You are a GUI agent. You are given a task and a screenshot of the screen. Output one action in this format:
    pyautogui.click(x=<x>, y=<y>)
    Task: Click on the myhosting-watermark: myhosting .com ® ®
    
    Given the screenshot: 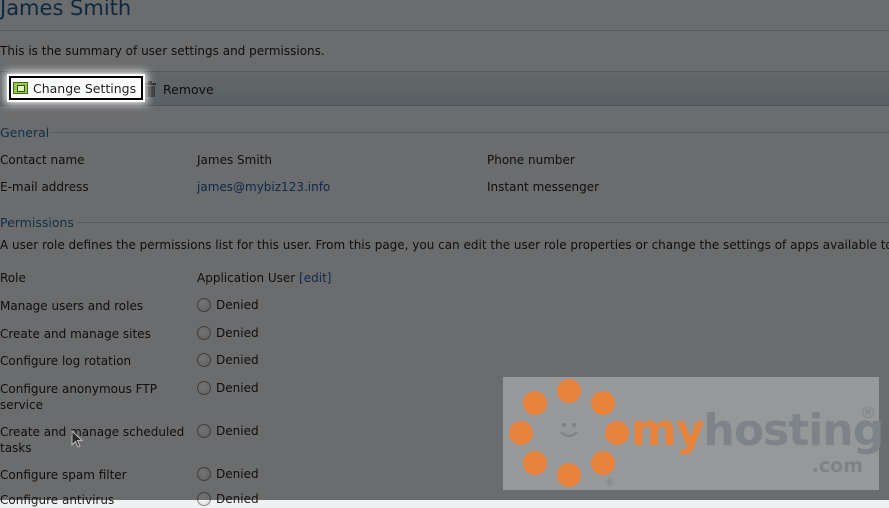 What is the action you would take?
    pyautogui.click(x=693, y=433)
    